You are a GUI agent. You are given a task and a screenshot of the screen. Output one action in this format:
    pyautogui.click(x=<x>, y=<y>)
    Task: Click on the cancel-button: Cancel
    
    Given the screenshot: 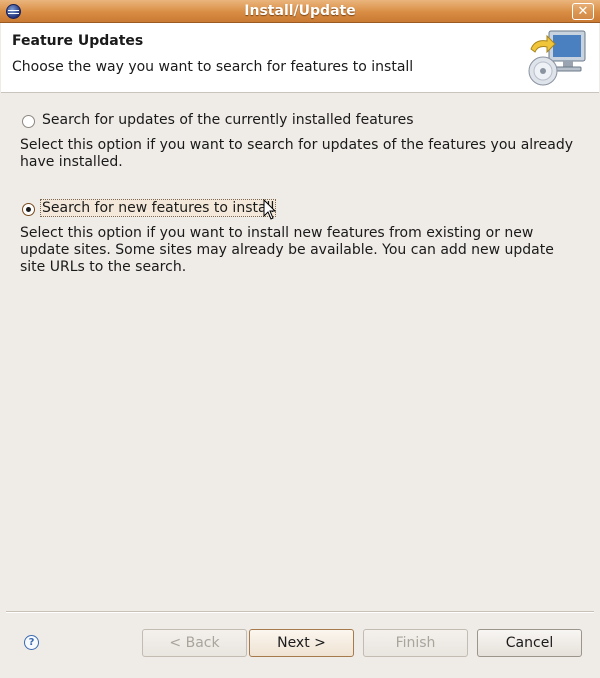 What is the action you would take?
    pyautogui.click(x=529, y=643)
    